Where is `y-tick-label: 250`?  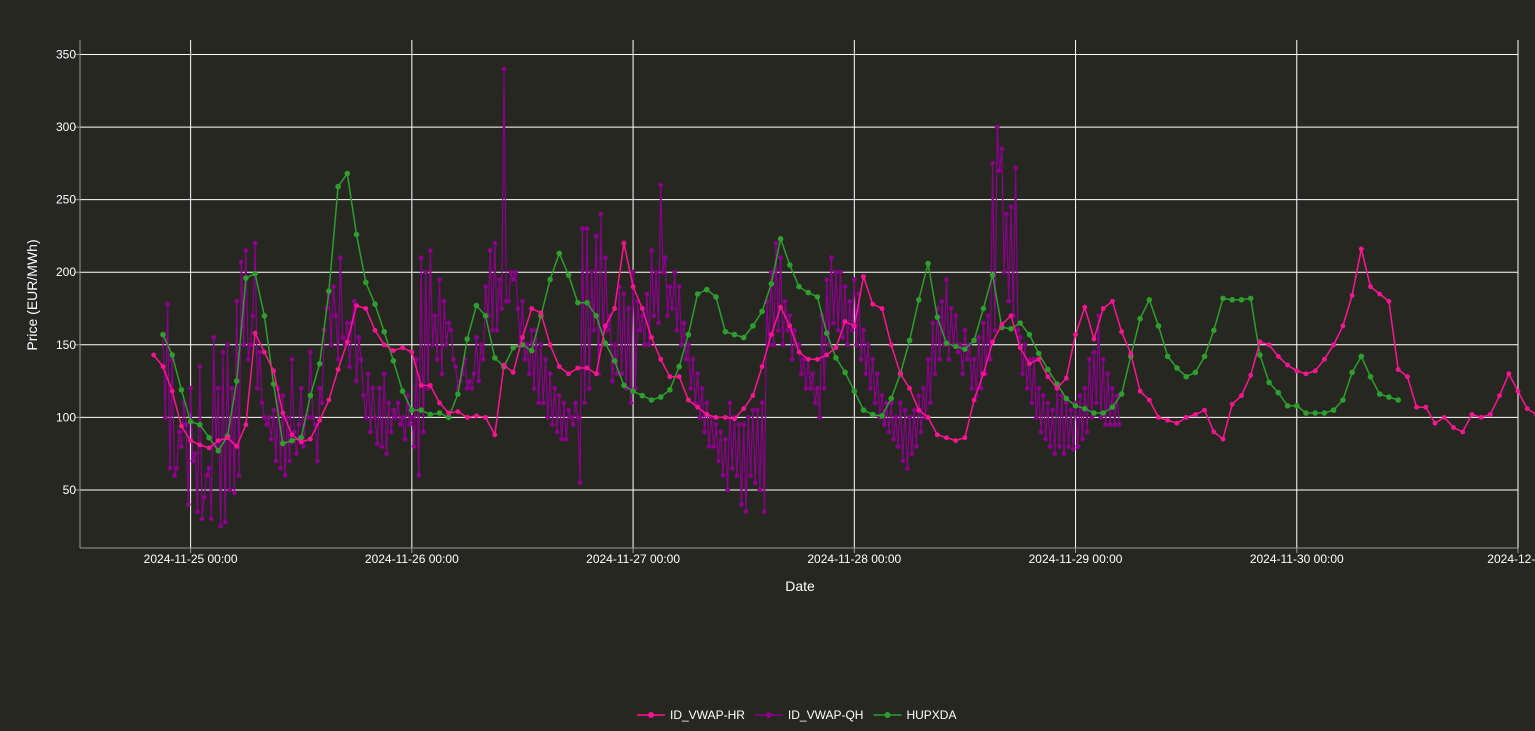 y-tick-label: 250 is located at coordinates (66, 200).